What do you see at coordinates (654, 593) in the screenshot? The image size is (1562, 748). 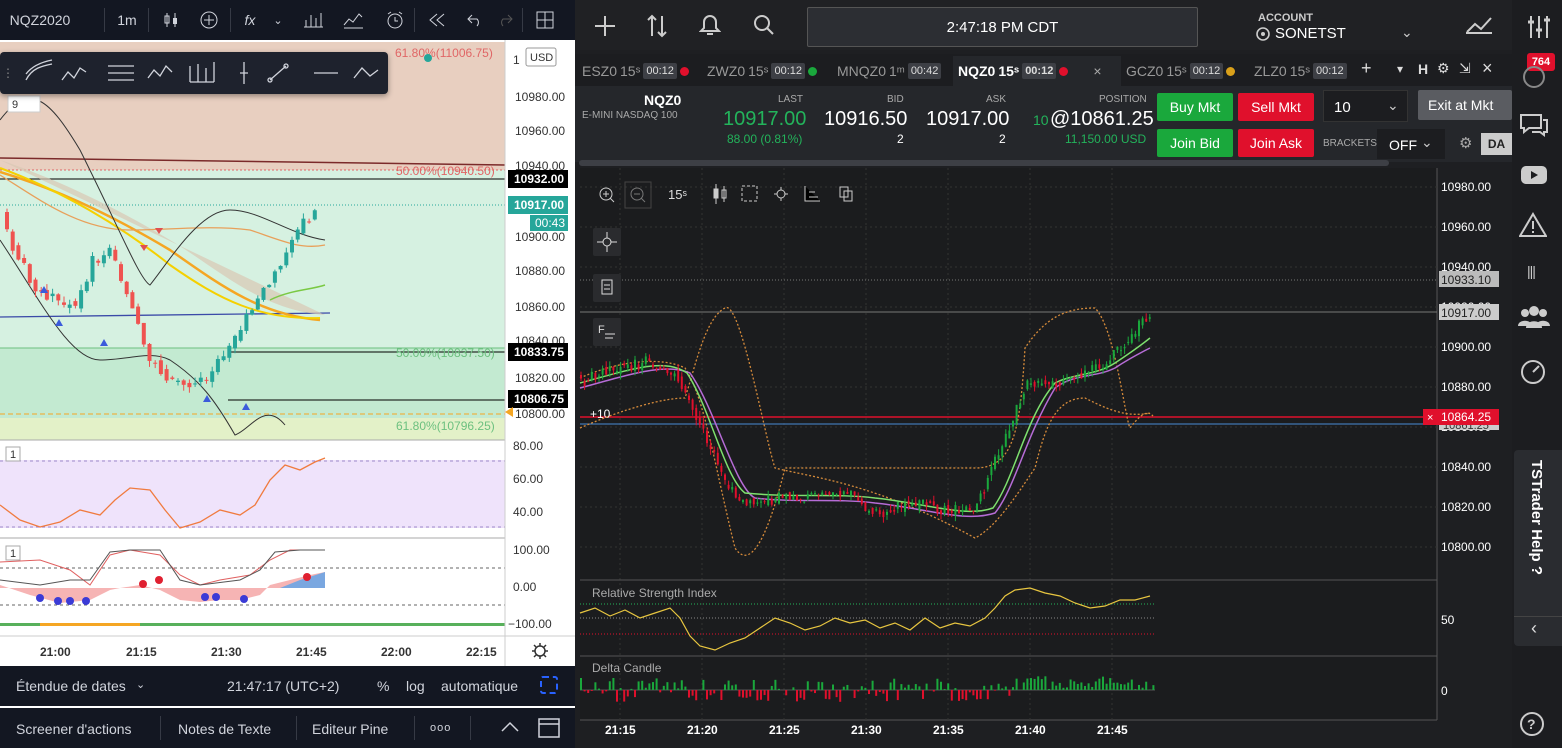 I see `rsi-title: Relative Strength Index` at bounding box center [654, 593].